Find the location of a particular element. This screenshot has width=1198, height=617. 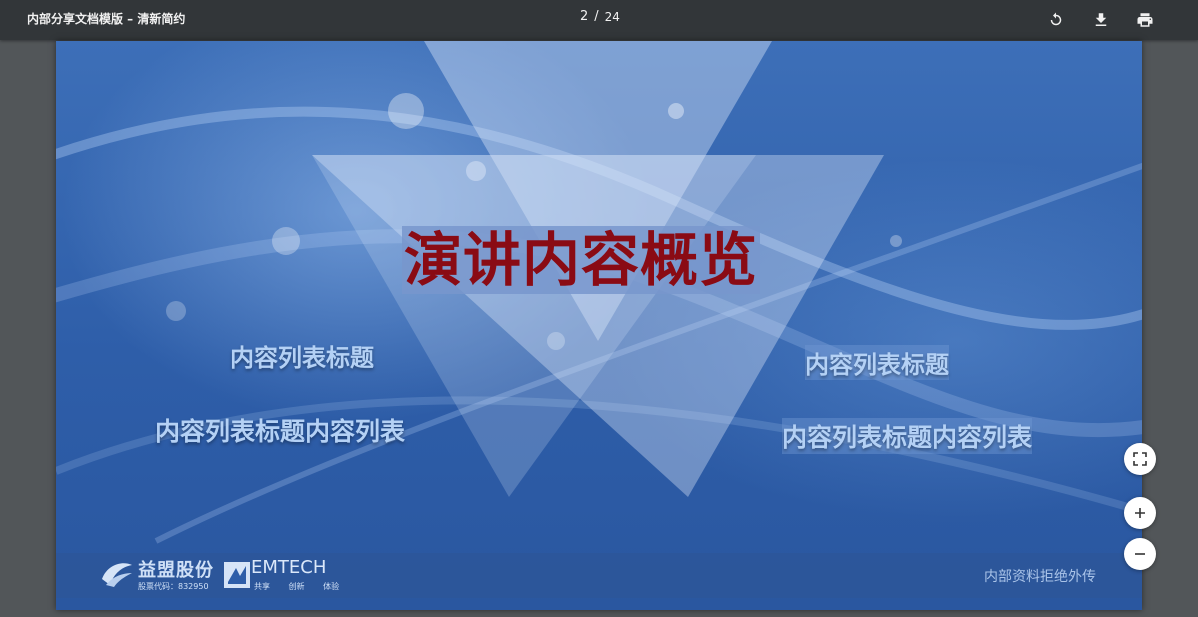

list-item-text-right: 内容列表标题内容列表 is located at coordinates (907, 436).